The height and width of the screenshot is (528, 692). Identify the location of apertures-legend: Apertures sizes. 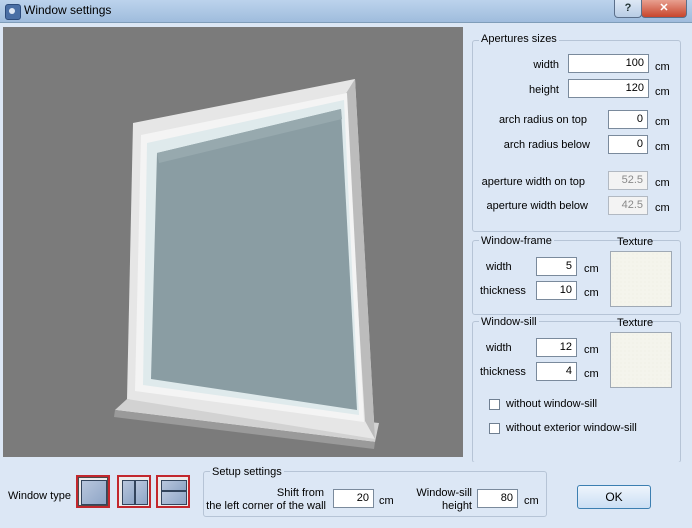
(519, 39).